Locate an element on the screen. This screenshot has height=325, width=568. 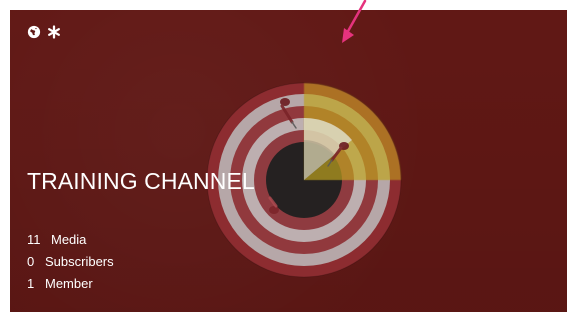
member-label: Member is located at coordinates (69, 283).